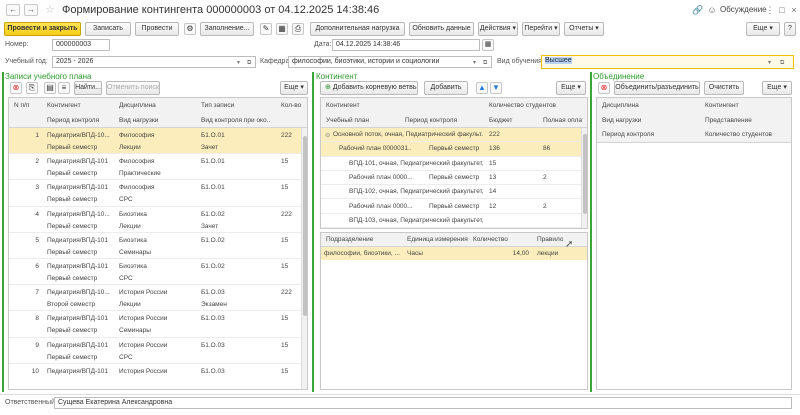 Image resolution: width=800 pixels, height=415 pixels. Describe the element at coordinates (763, 29) in the screenshot. I see `more-menu-button: Еще ▾` at that location.